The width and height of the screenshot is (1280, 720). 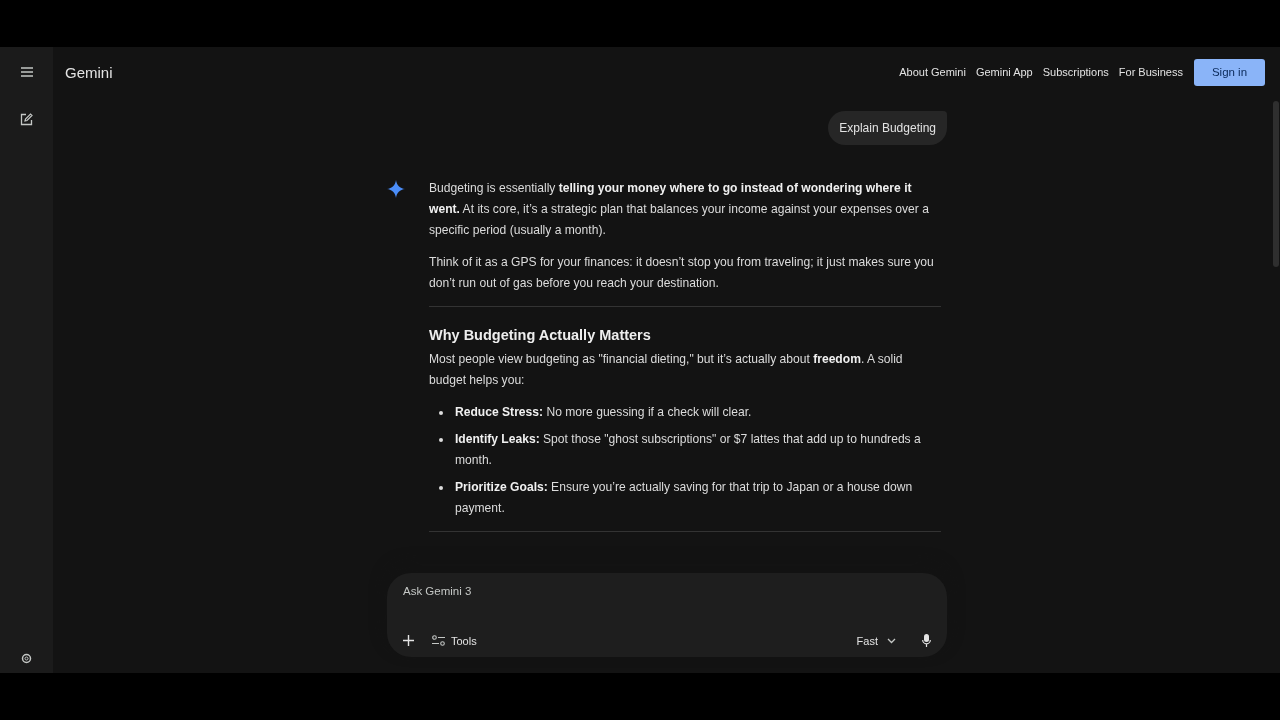 I want to click on sparkle-icon, so click(x=396, y=189).